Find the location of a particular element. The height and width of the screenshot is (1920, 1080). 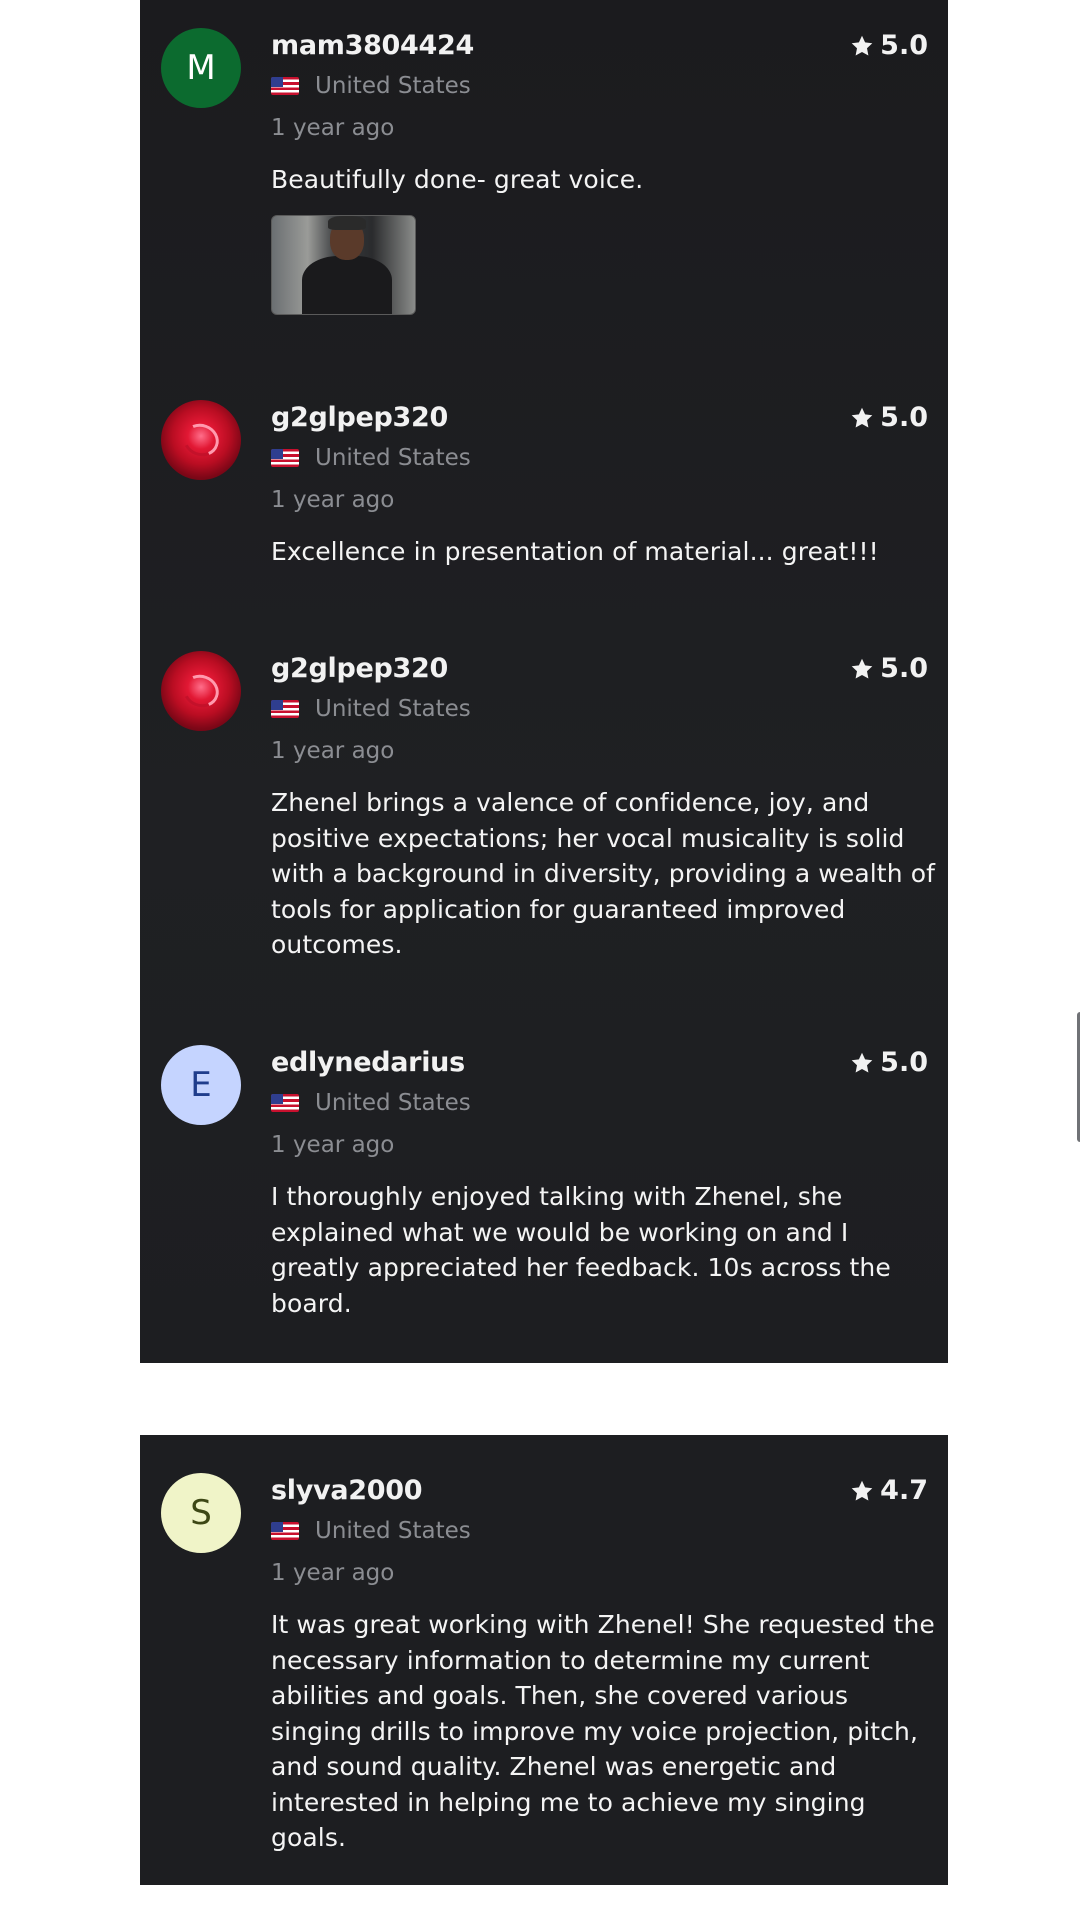

review-rating: 4.7 is located at coordinates (889, 1491).